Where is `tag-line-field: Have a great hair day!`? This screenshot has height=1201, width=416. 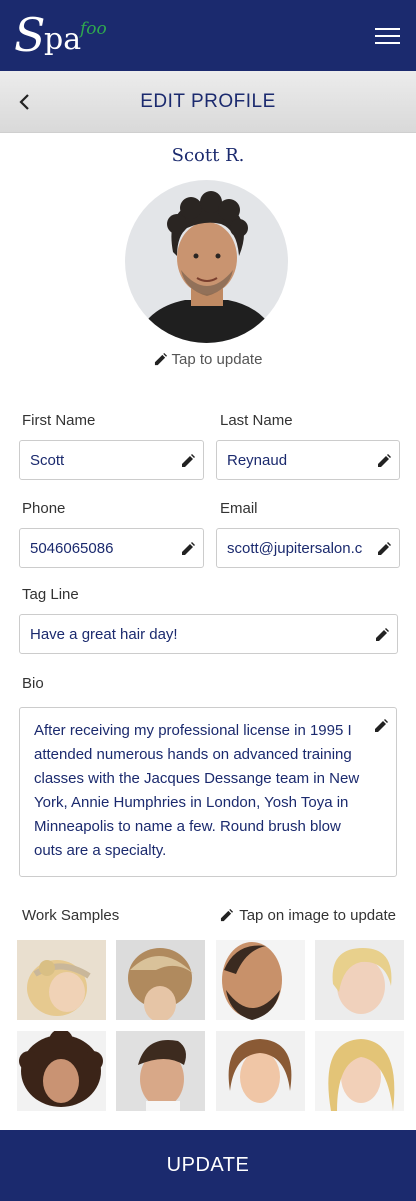 tag-line-field: Have a great hair day! is located at coordinates (208, 634).